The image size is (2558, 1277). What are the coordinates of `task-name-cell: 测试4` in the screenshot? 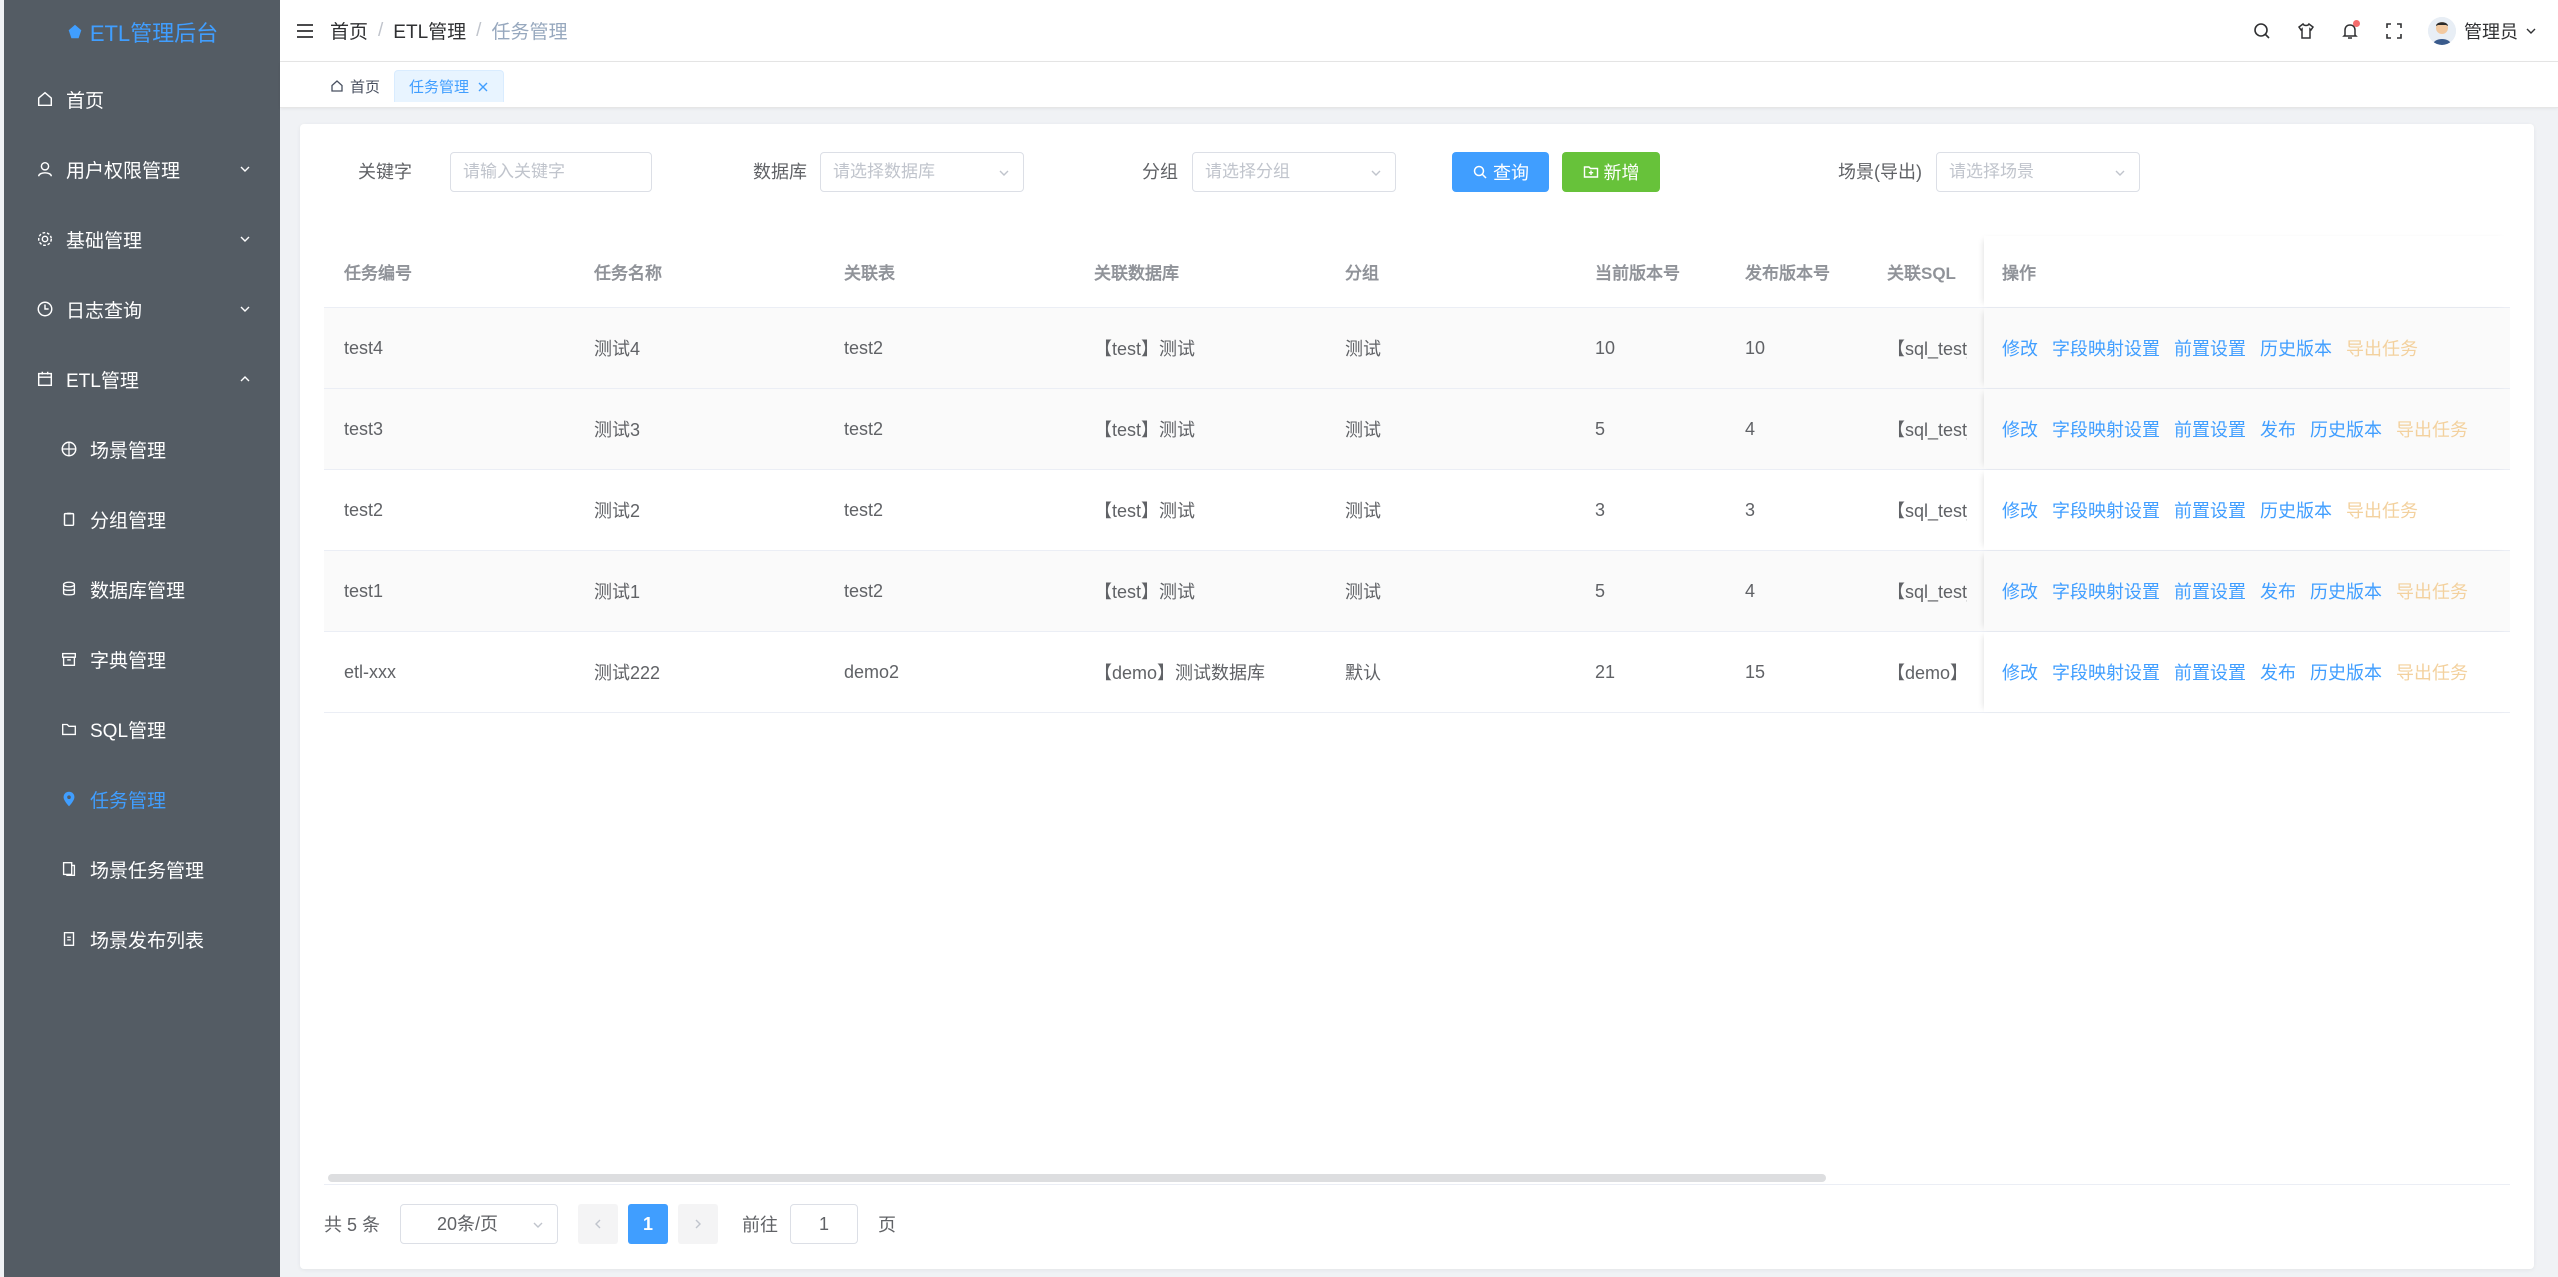 It's located at (617, 349).